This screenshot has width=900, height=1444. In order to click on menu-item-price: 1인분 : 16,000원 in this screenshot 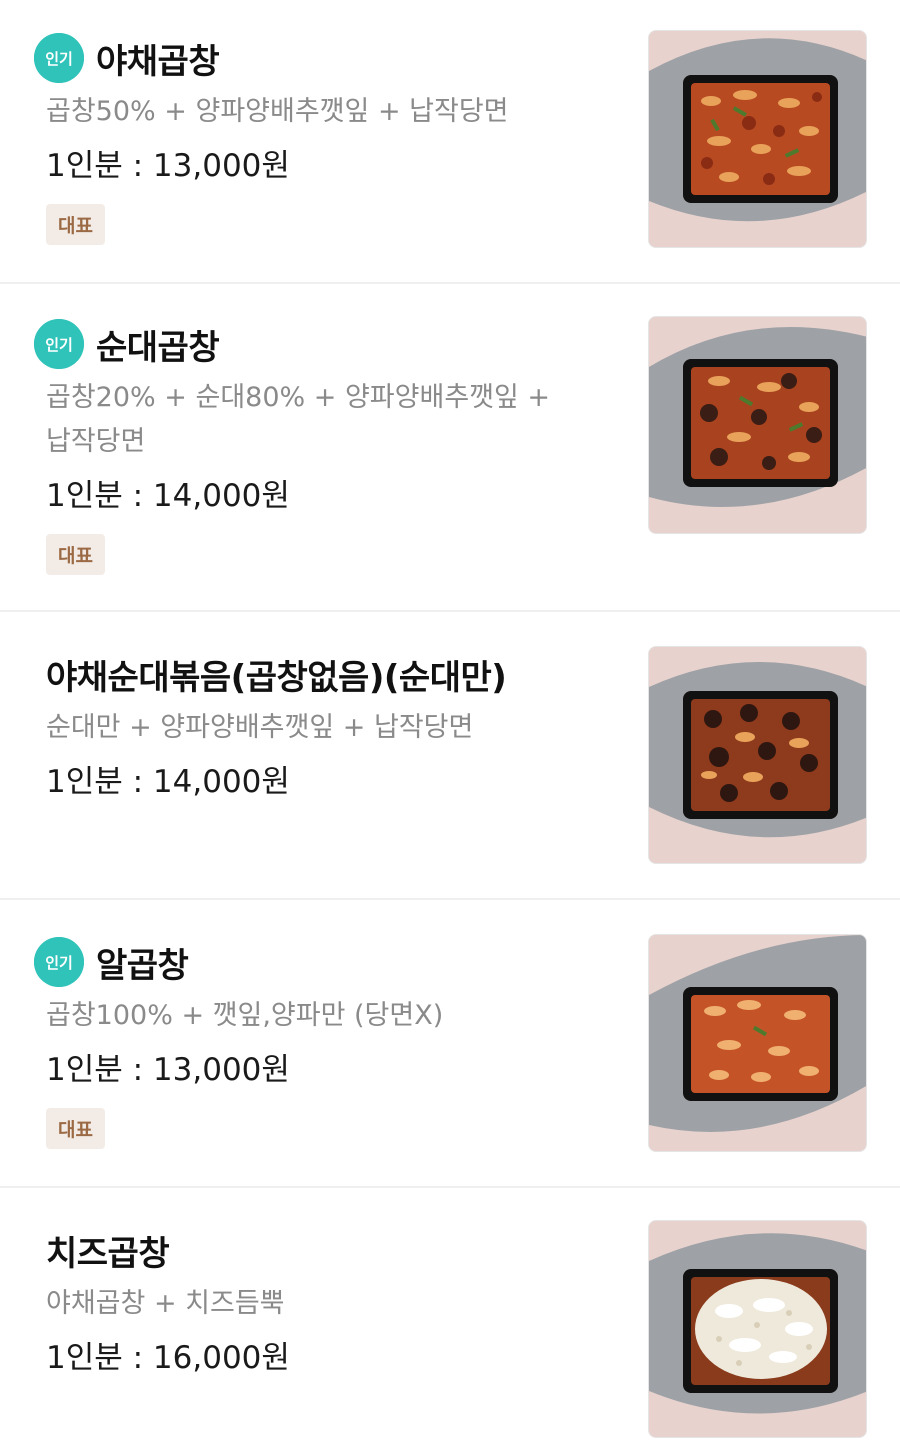, I will do `click(168, 1358)`.